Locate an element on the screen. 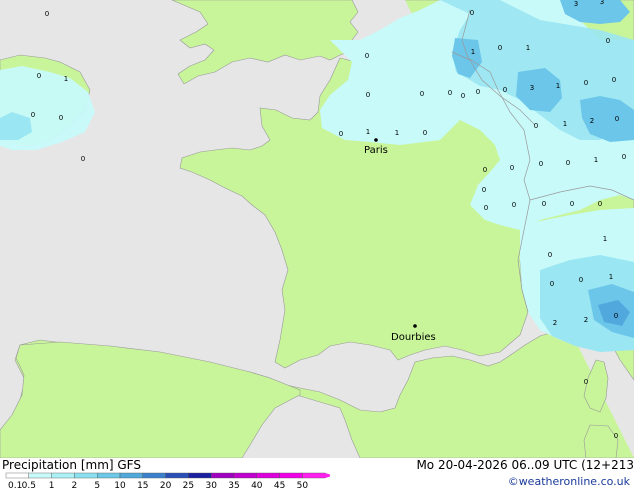  legend-title: Precipitation [mm] GFS is located at coordinates (71, 465).